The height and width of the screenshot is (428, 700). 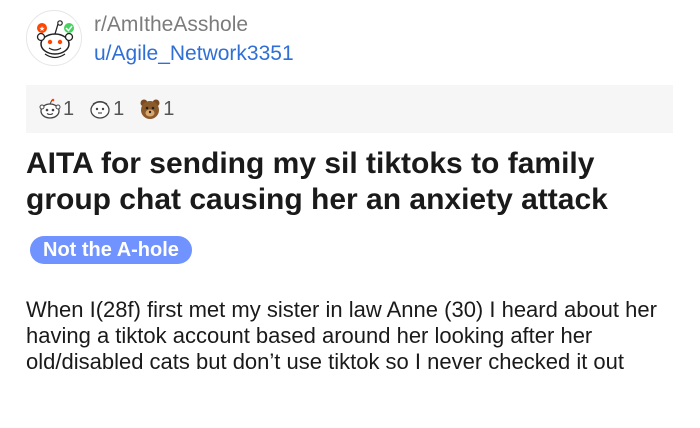 I want to click on awards-bar: 1 1 1, so click(x=349, y=109).